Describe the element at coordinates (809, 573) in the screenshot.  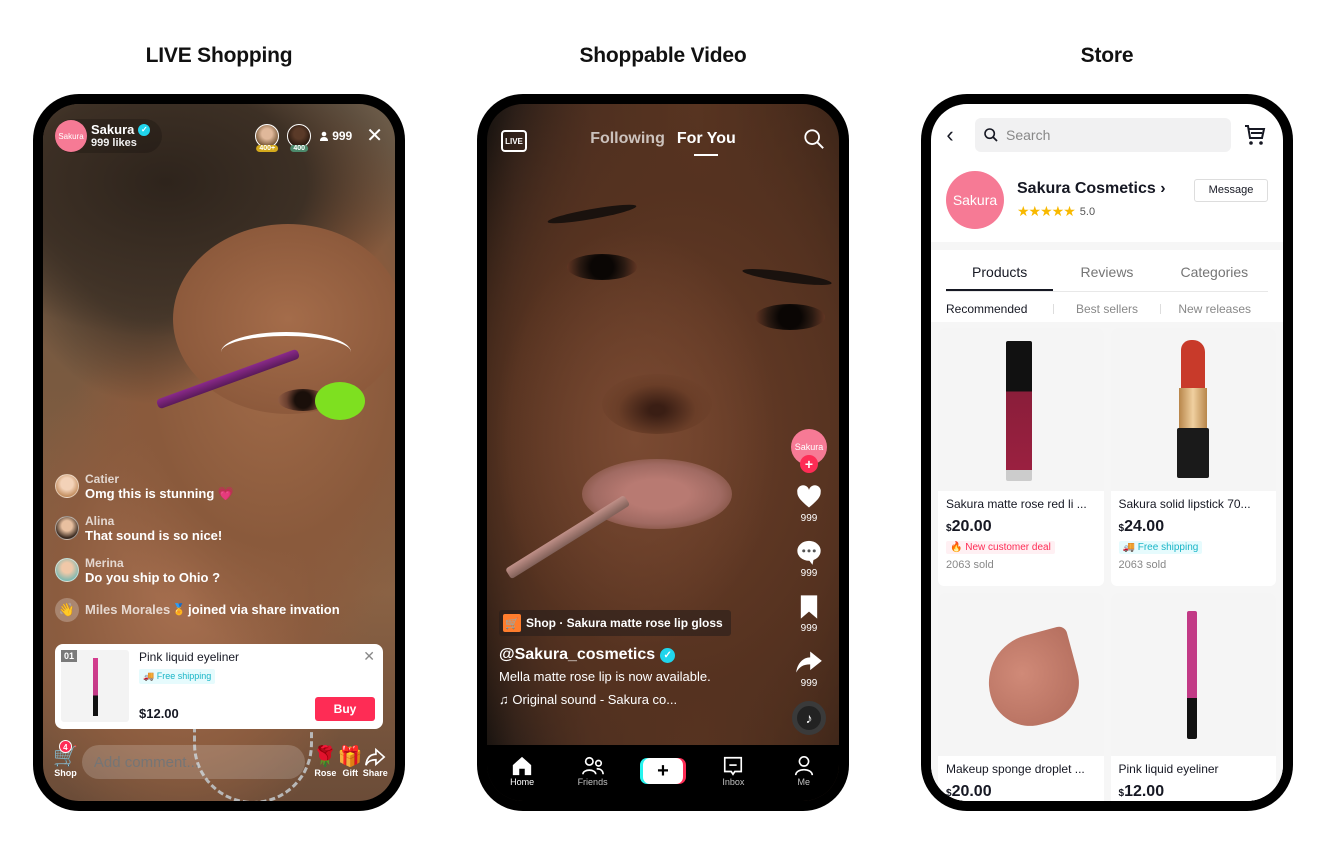
I see `comment-count: 999` at that location.